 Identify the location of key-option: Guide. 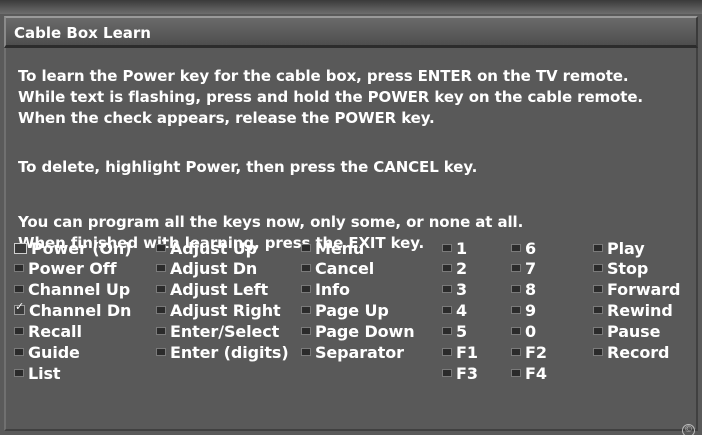
(47, 352).